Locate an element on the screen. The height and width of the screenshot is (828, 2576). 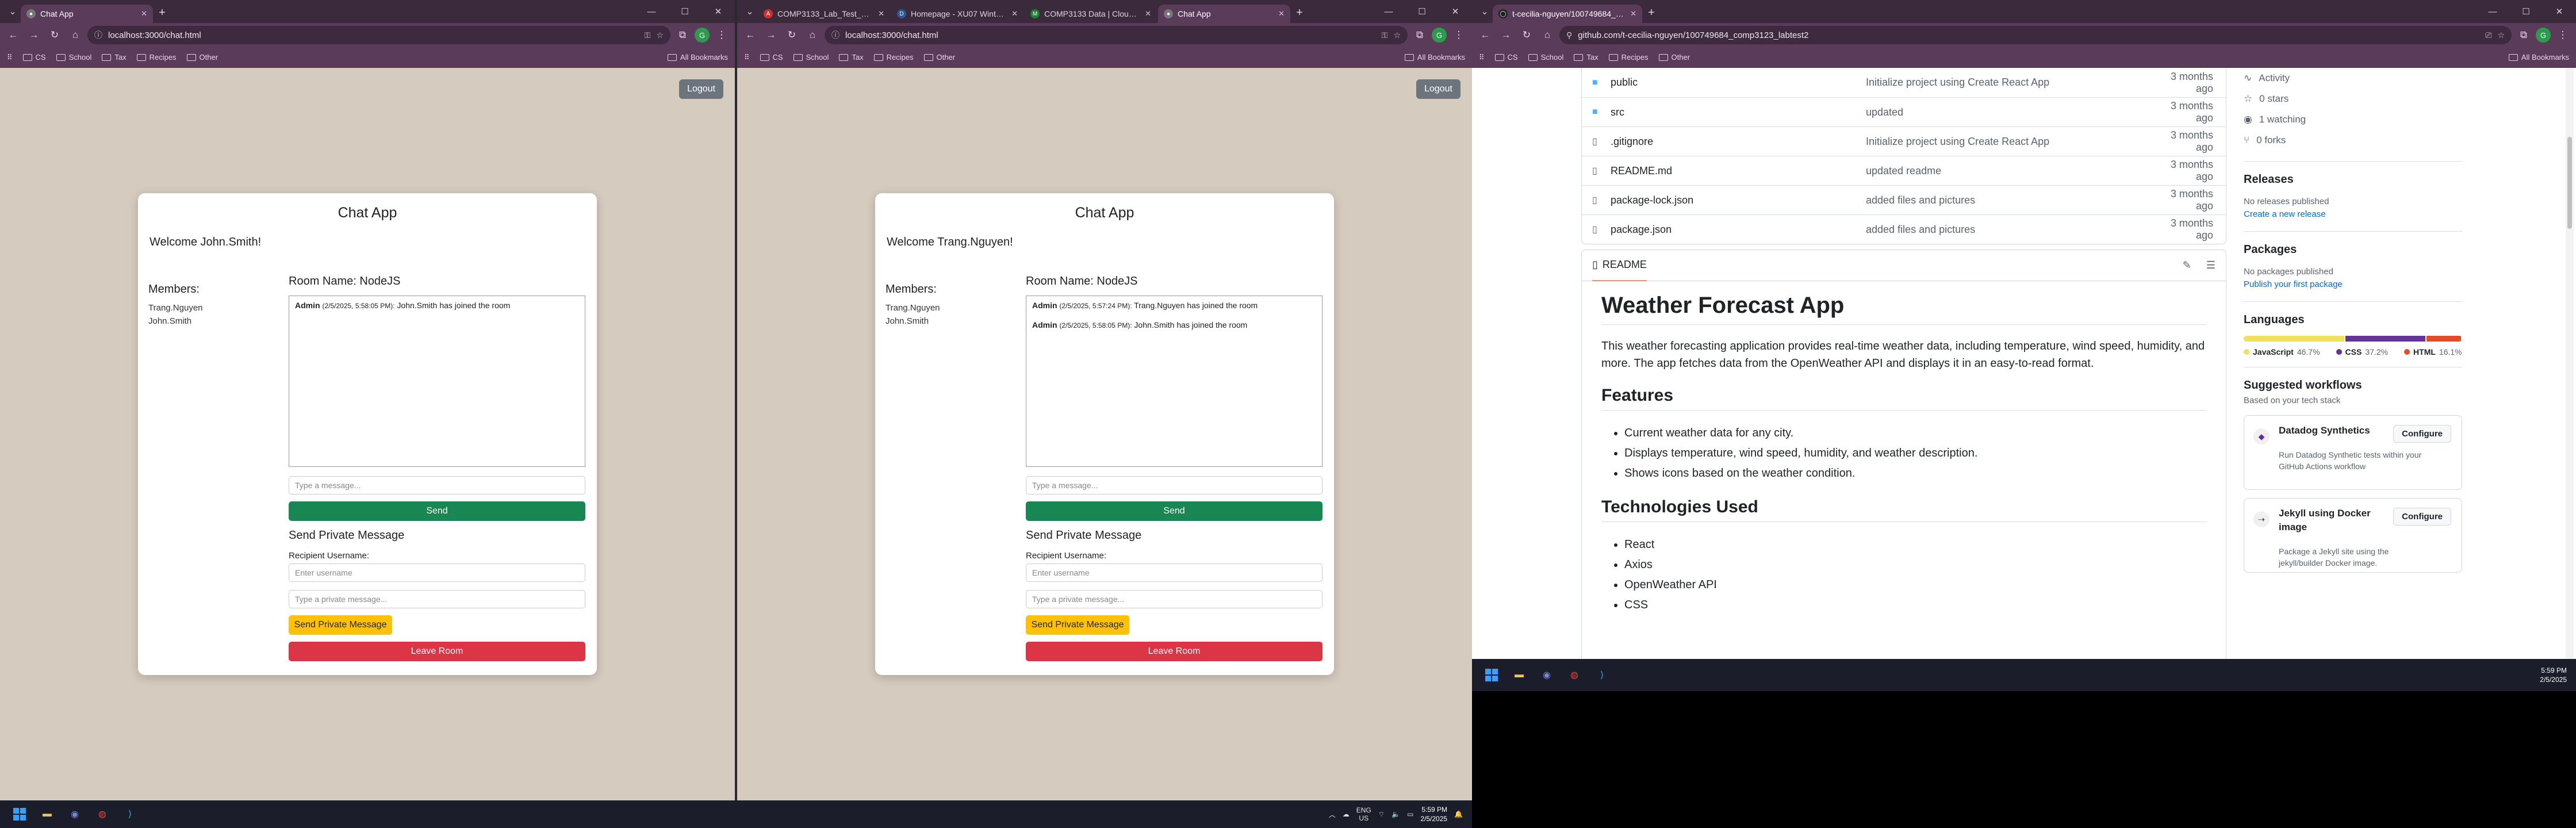
tab-homepage: D Homepage - XU07 Winter 2025 ✕ is located at coordinates (957, 14).